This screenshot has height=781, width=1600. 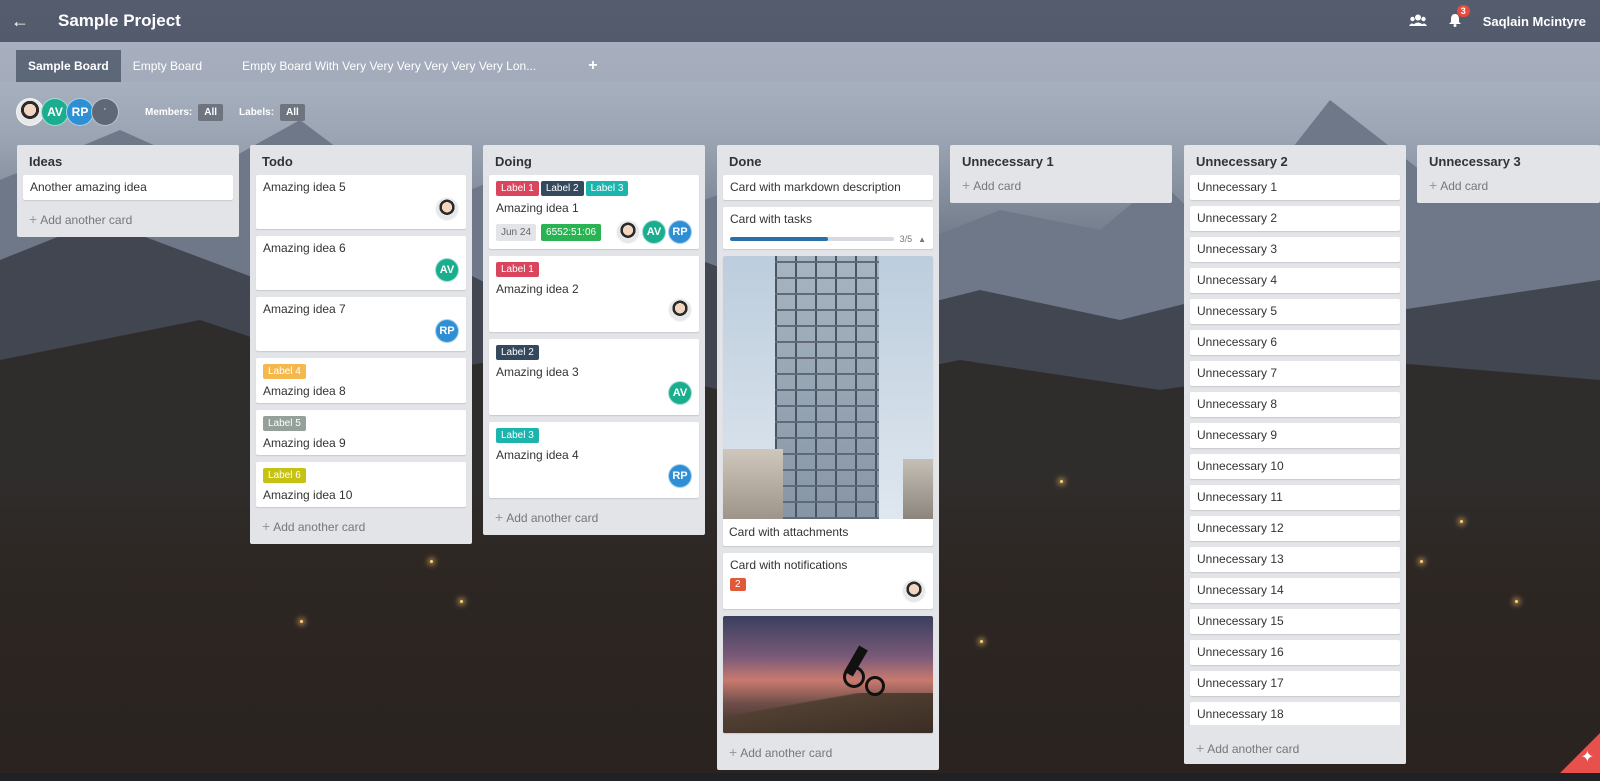 What do you see at coordinates (1295, 218) in the screenshot?
I see `card: Unnecessary 2` at bounding box center [1295, 218].